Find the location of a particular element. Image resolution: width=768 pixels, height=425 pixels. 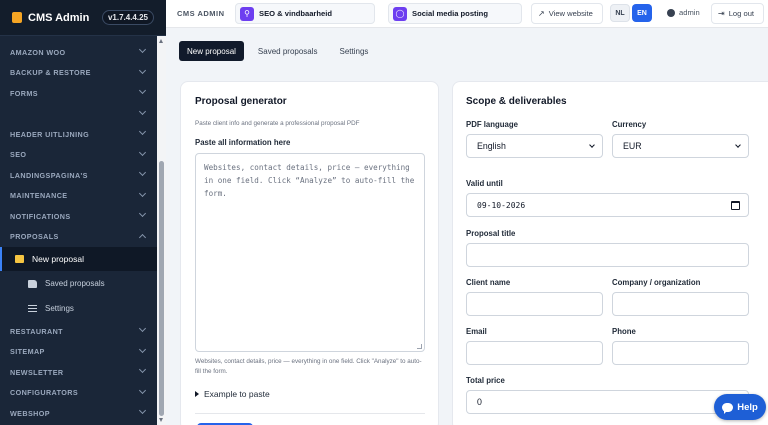

sidebar-item-proposals: PROPOSALS is located at coordinates (78, 237).